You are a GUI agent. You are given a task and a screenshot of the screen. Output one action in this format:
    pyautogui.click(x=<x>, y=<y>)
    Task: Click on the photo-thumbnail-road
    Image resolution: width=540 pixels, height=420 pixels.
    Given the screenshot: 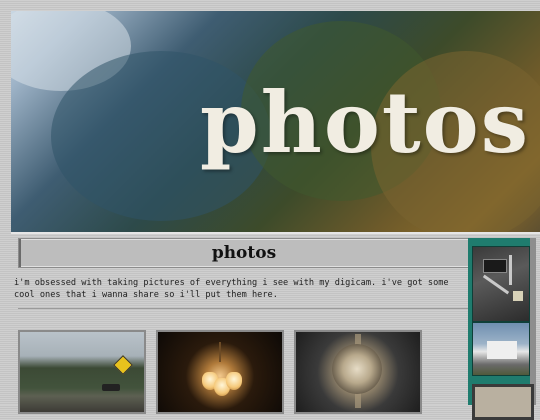 What is the action you would take?
    pyautogui.click(x=82, y=372)
    